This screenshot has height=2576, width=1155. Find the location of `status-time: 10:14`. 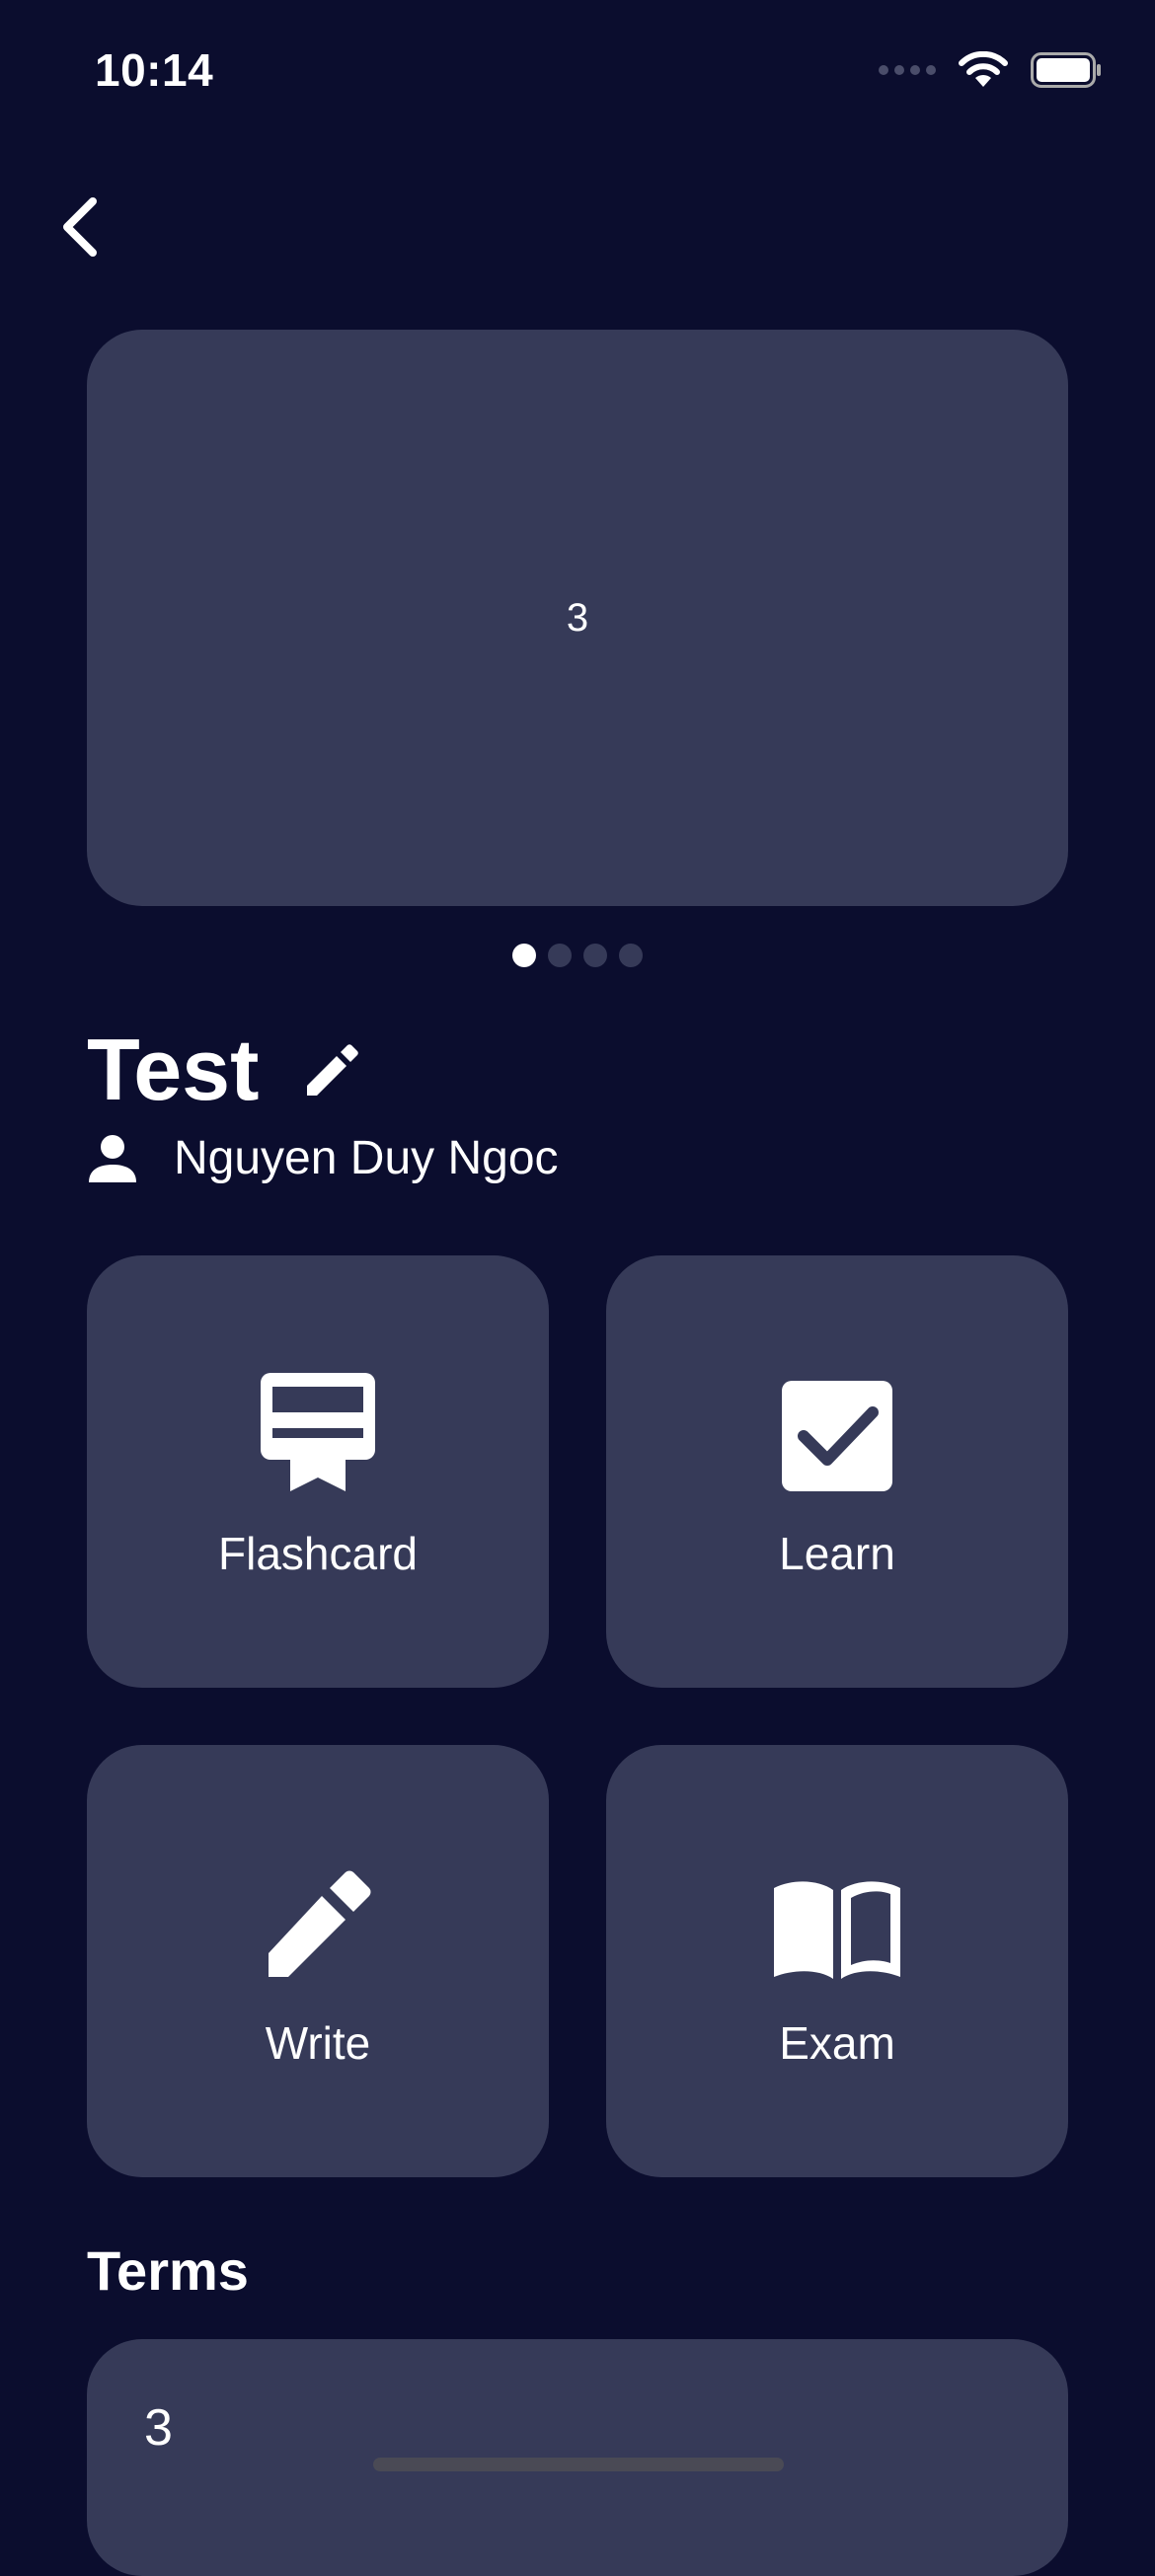

status-time: 10:14 is located at coordinates (154, 70).